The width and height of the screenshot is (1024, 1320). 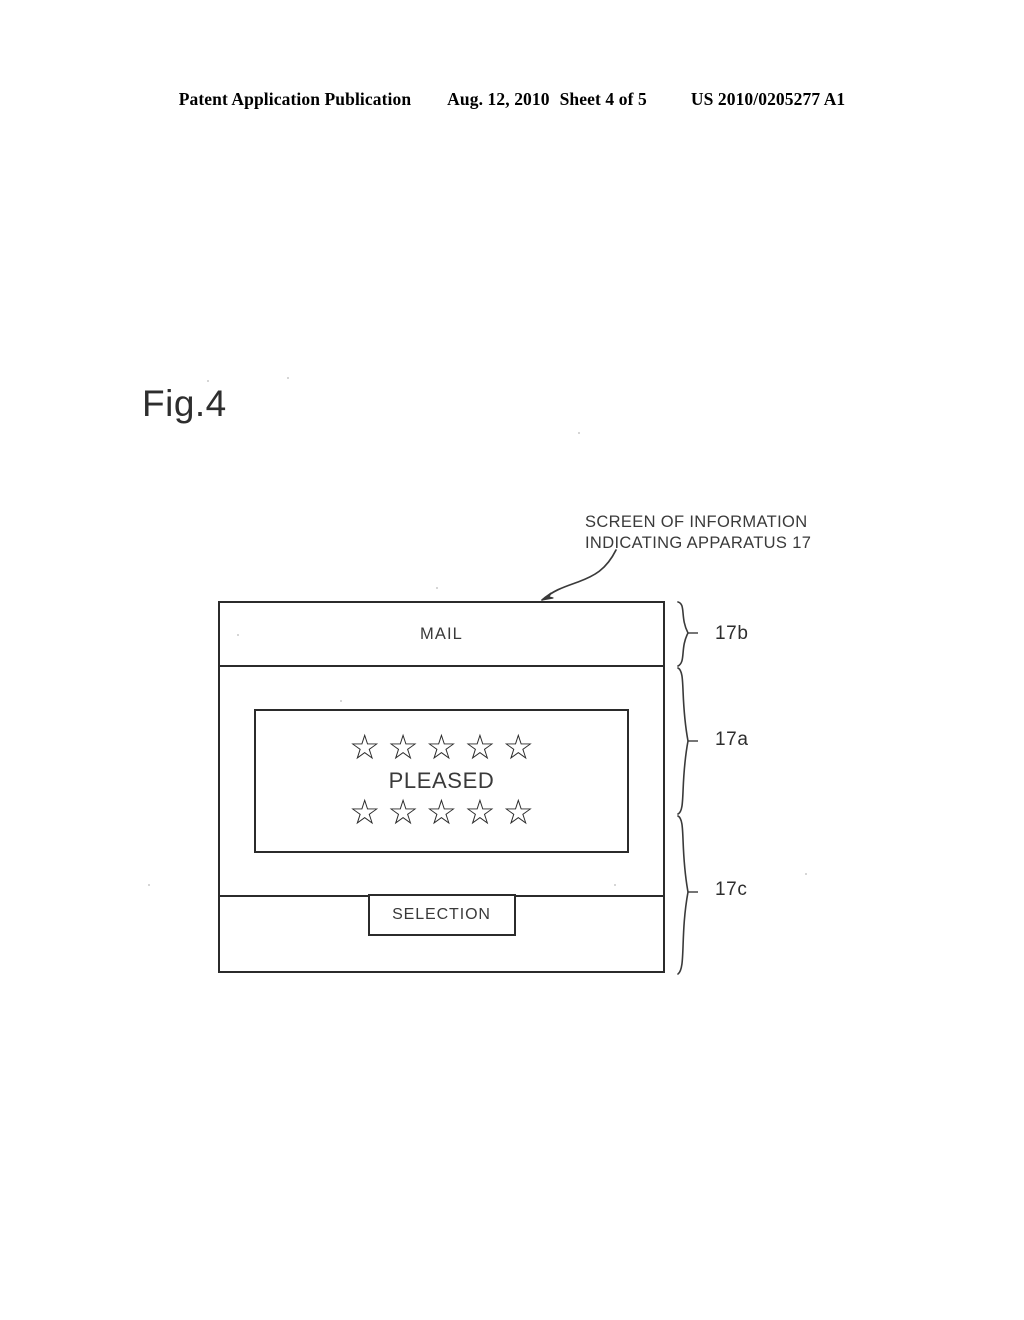 I want to click on screen-title-bar: MAIL, so click(x=441, y=635).